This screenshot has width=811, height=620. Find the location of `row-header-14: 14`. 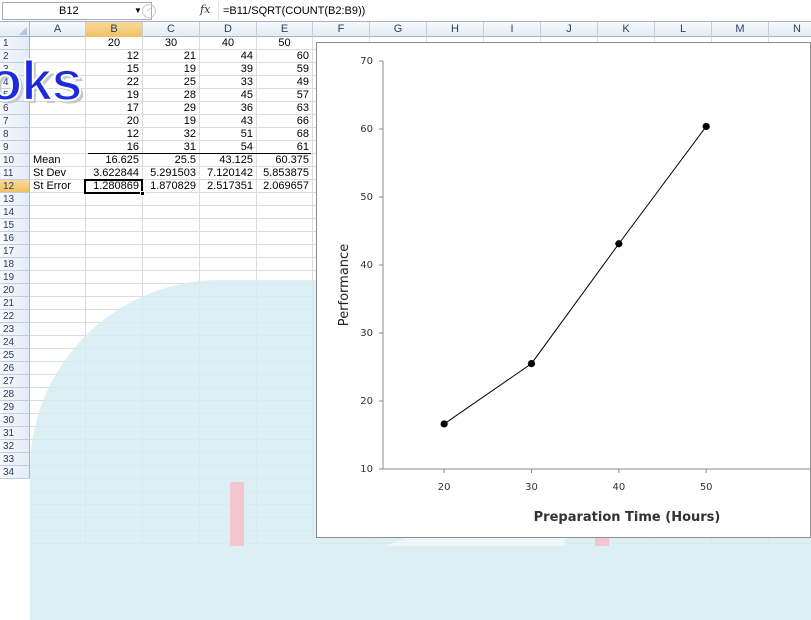

row-header-14: 14 is located at coordinates (15, 212).